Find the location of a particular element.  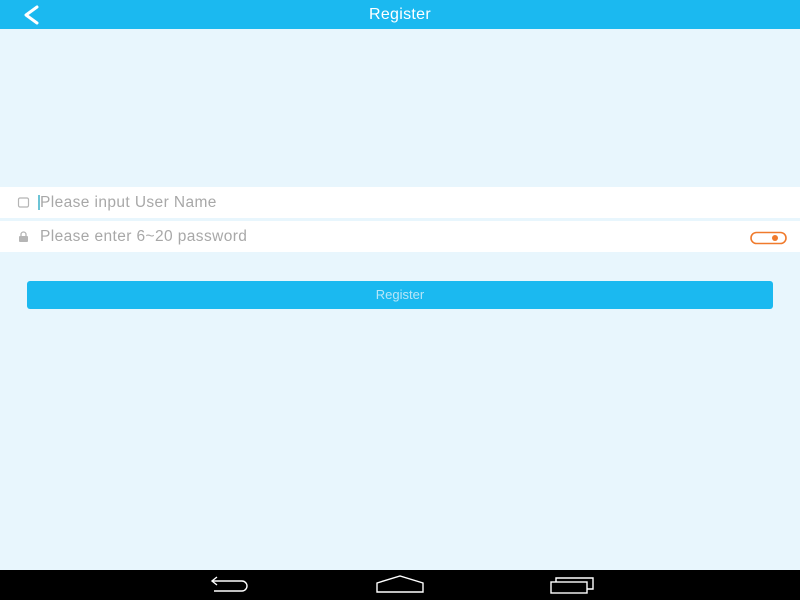

register-button: Register is located at coordinates (400, 295).